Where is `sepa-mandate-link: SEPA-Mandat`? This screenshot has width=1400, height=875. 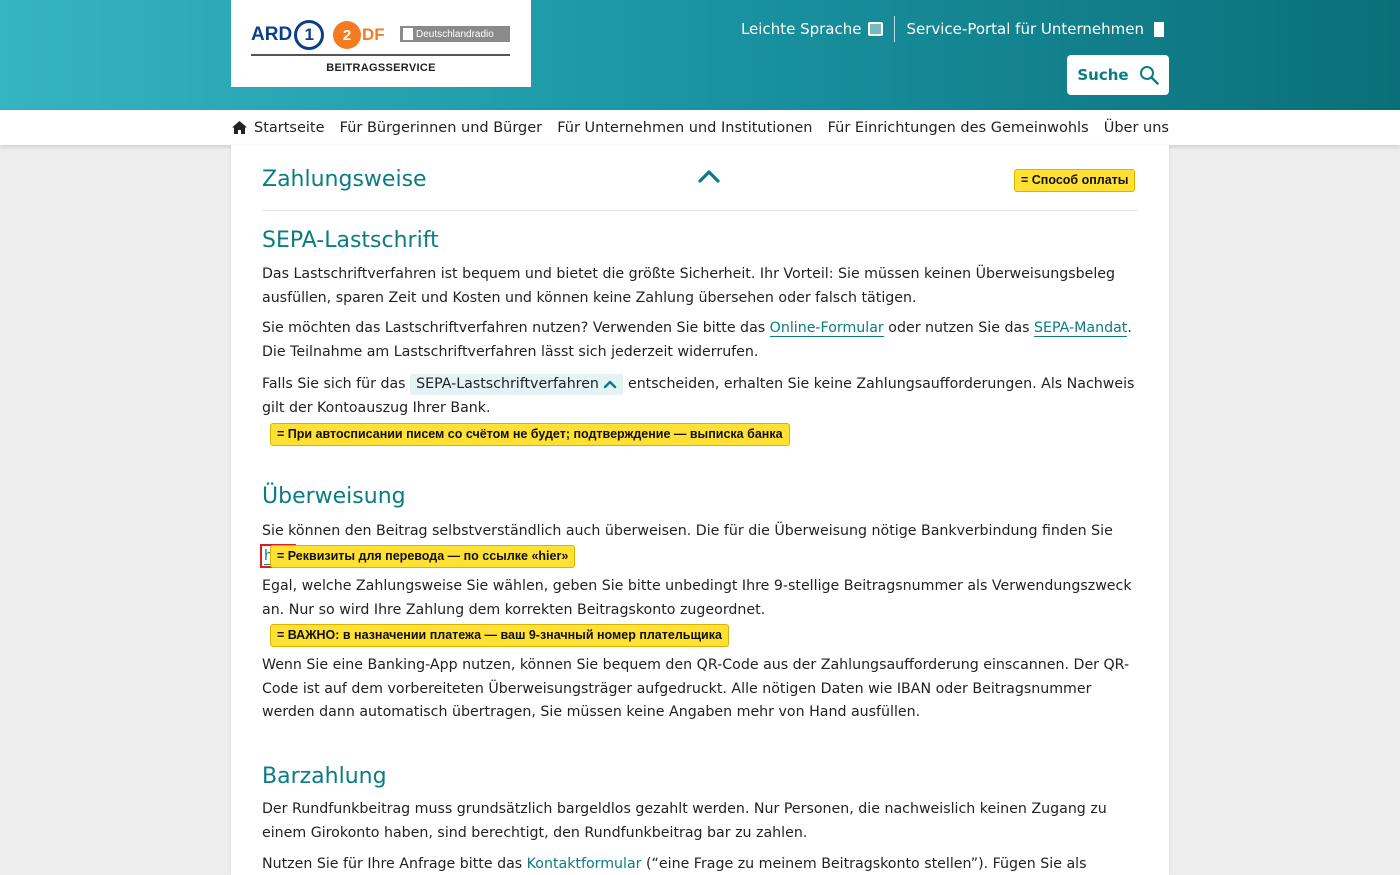 sepa-mandate-link: SEPA-Mandat is located at coordinates (1081, 328).